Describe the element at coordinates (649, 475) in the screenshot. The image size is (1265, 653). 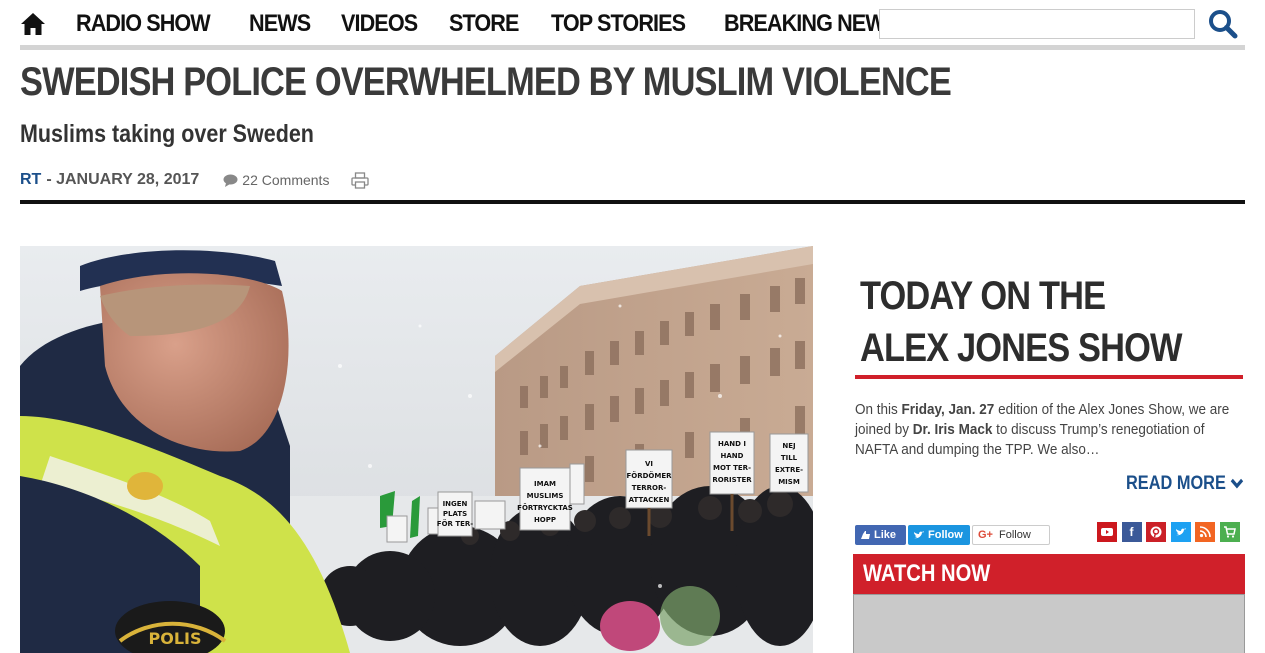
I see `sign-text: FÖRDÖMER` at that location.